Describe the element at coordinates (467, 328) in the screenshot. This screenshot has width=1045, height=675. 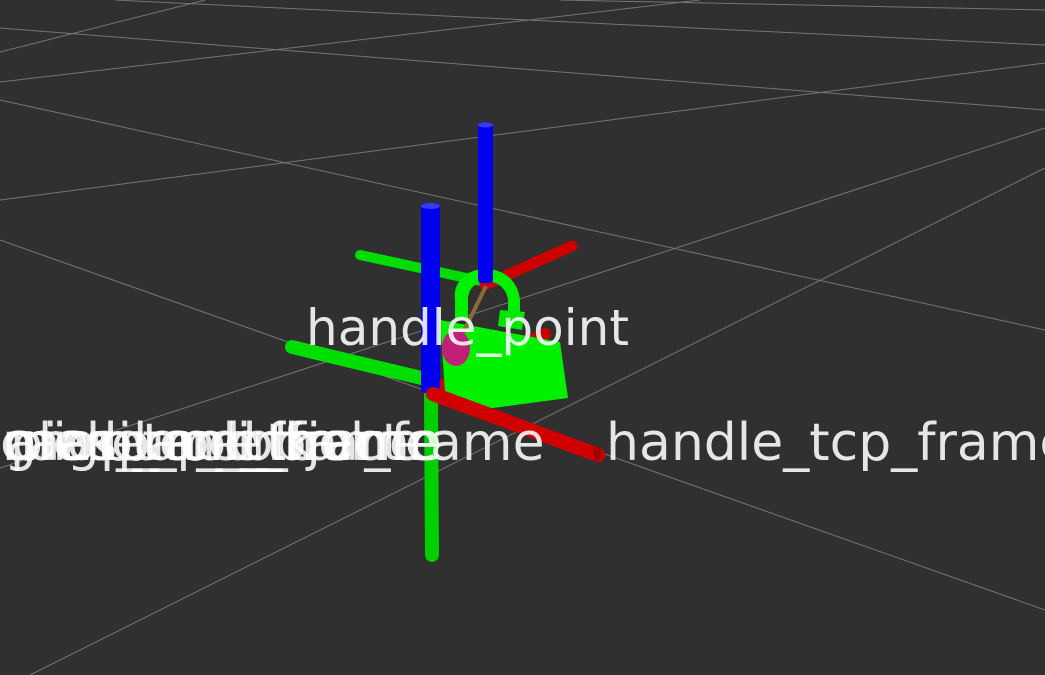
I see `frame-label-handle-point: handle_point` at that location.